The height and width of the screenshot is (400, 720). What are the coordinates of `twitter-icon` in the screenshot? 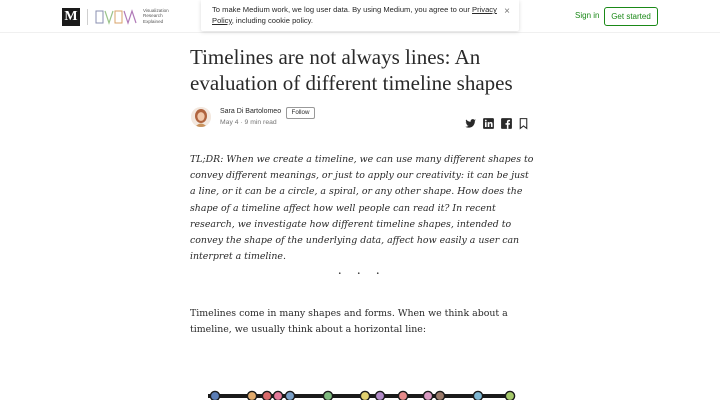 It's located at (470, 123).